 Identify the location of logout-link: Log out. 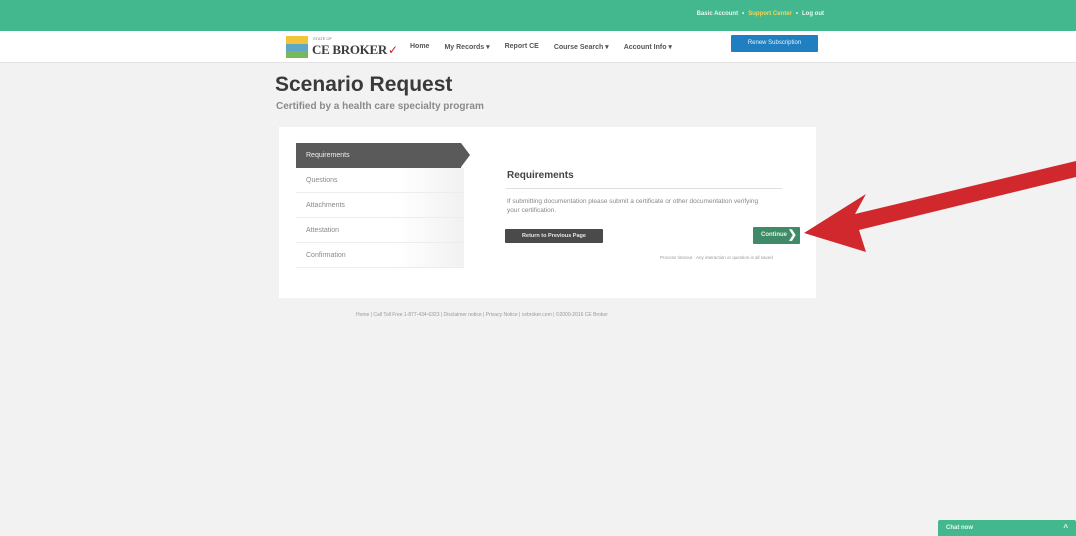
(813, 14).